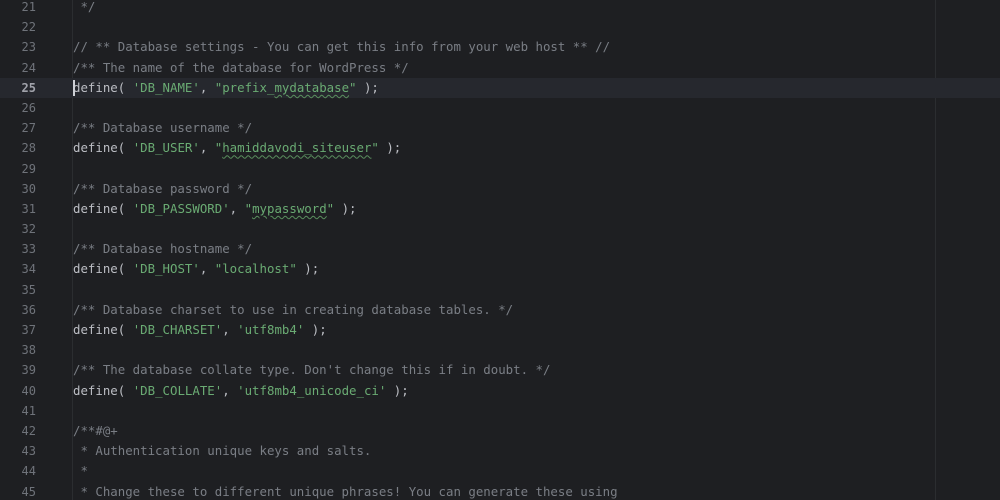  Describe the element at coordinates (500, 209) in the screenshot. I see `code-line: 31 define( 'DB_PASSWORD', "mypassword" );` at that location.